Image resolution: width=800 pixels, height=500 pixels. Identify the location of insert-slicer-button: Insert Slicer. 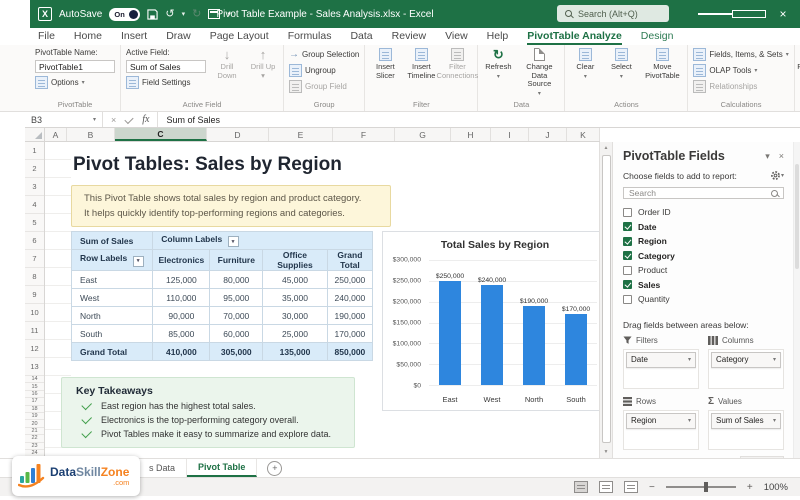
(385, 64).